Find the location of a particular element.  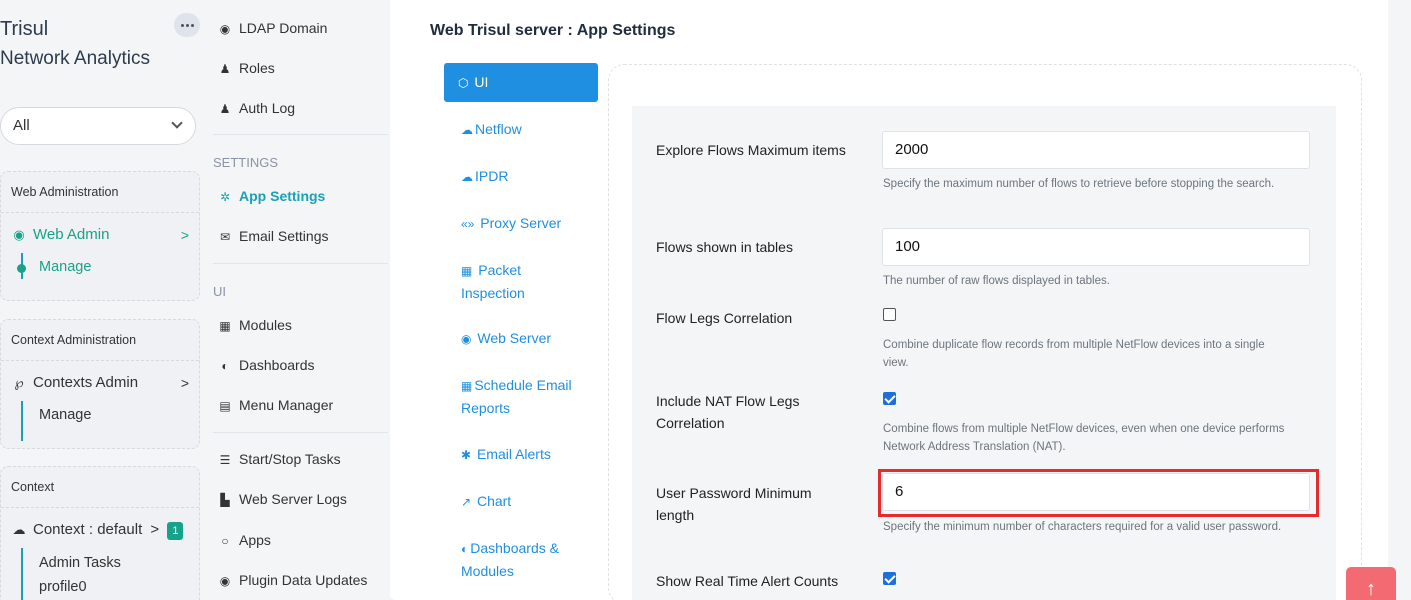

page-title: Web Trisul server : App Settings is located at coordinates (553, 30).